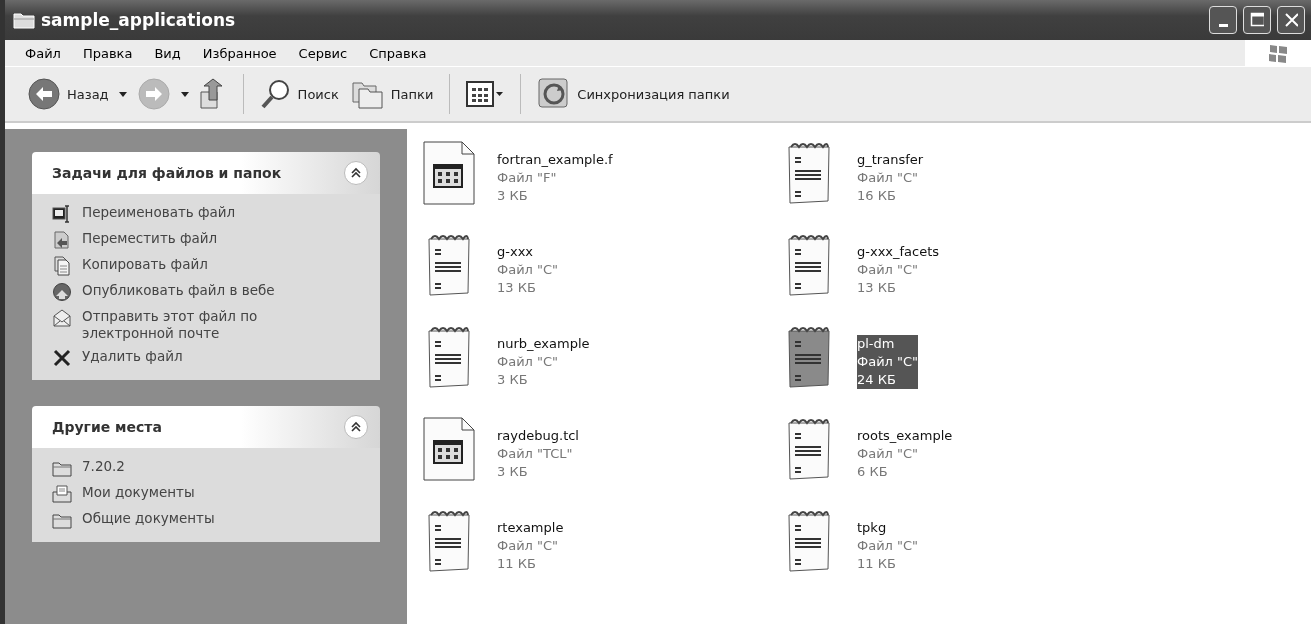  Describe the element at coordinates (62, 358) in the screenshot. I see `delete-icon` at that location.